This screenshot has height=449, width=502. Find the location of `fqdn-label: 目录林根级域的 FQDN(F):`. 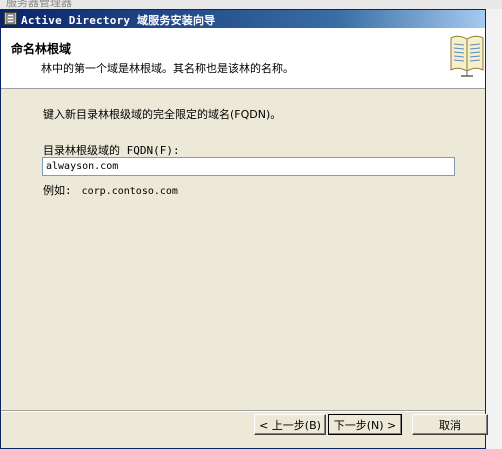

fqdn-label: 目录林根级域的 FQDN(F): is located at coordinates (111, 150).